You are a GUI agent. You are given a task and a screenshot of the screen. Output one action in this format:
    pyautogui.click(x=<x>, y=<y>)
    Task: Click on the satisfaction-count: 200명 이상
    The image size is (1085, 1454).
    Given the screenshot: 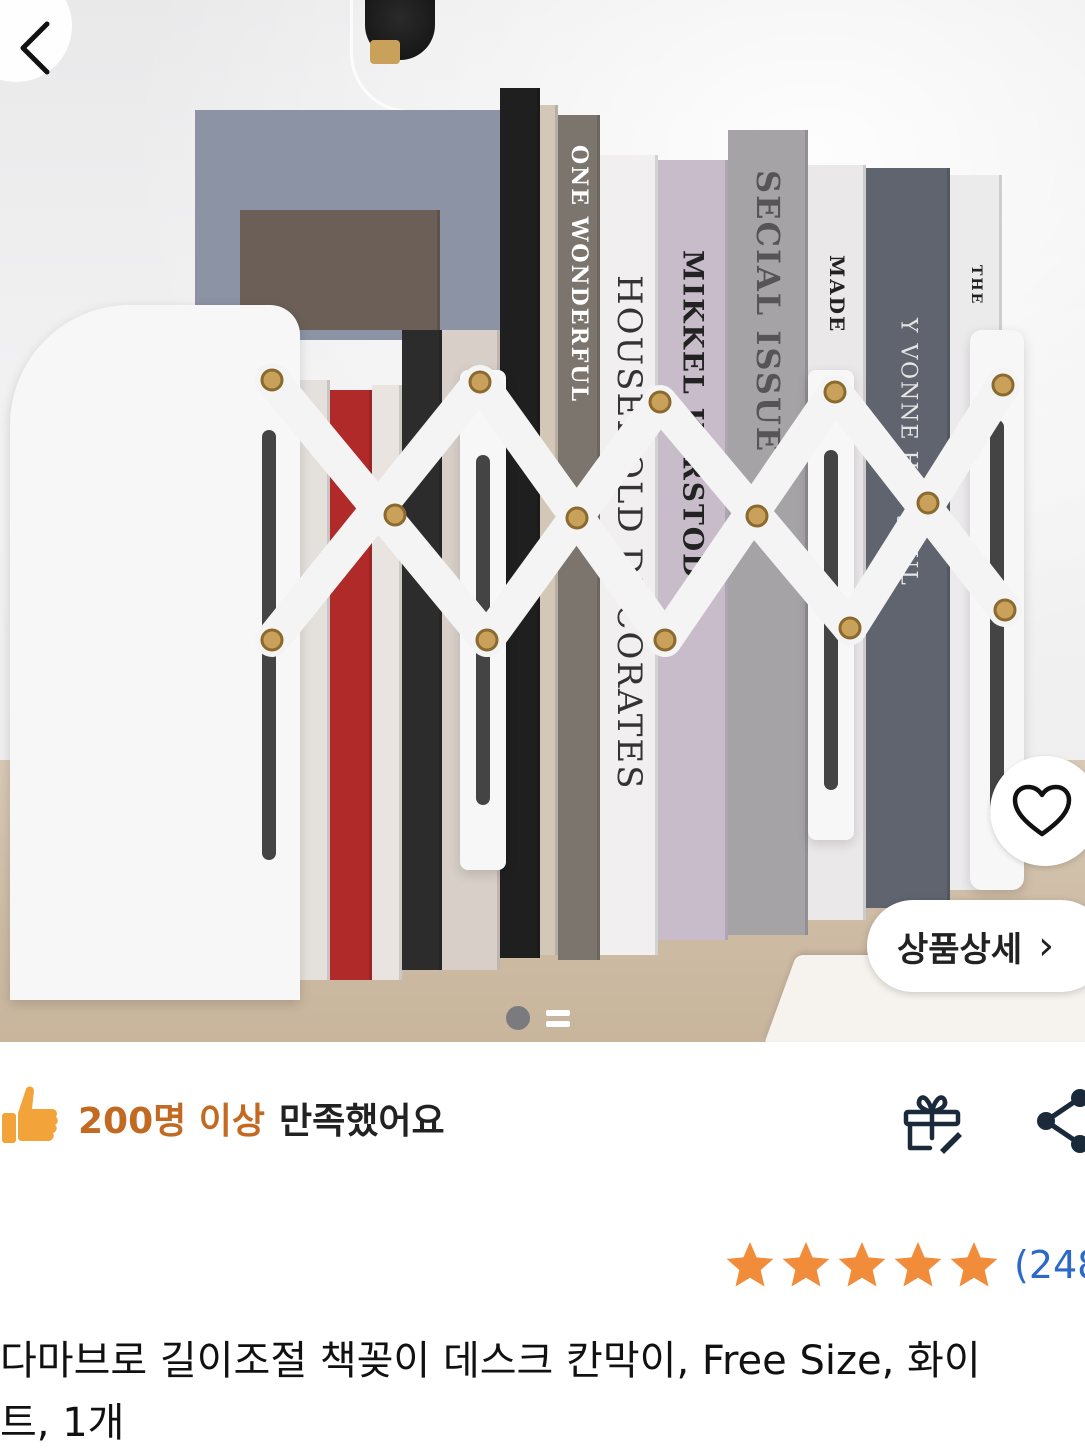 What is the action you would take?
    pyautogui.click(x=172, y=1121)
    